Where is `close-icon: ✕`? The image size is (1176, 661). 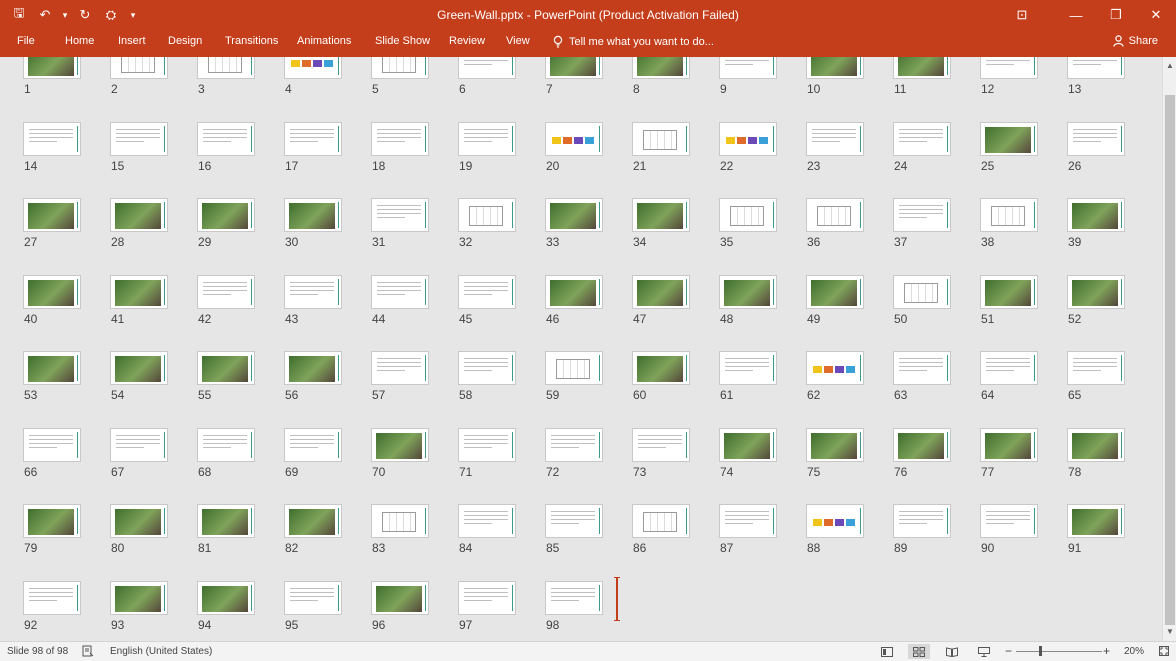 close-icon: ✕ is located at coordinates (1156, 15).